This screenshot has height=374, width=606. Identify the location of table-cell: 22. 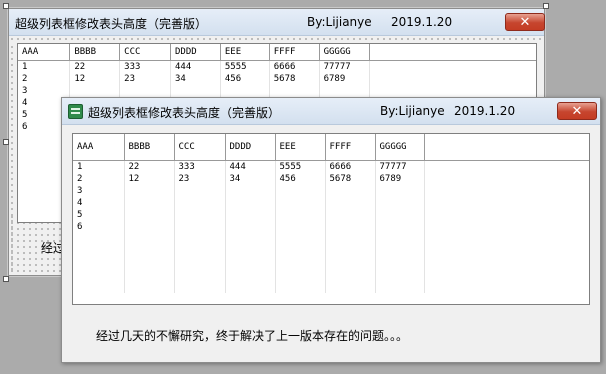
(149, 166).